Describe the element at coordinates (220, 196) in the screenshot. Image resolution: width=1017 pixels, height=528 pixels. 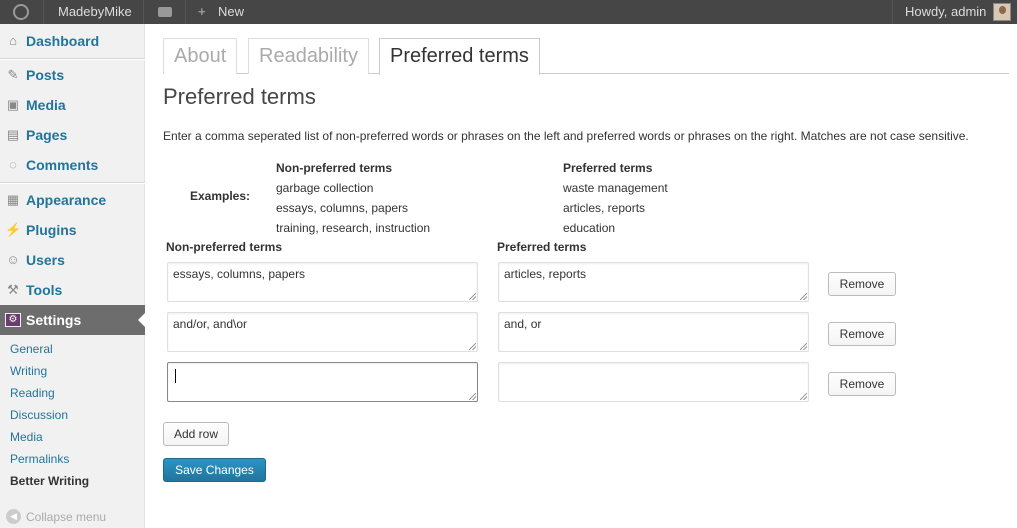
I see `examples-label: Examples:` at that location.